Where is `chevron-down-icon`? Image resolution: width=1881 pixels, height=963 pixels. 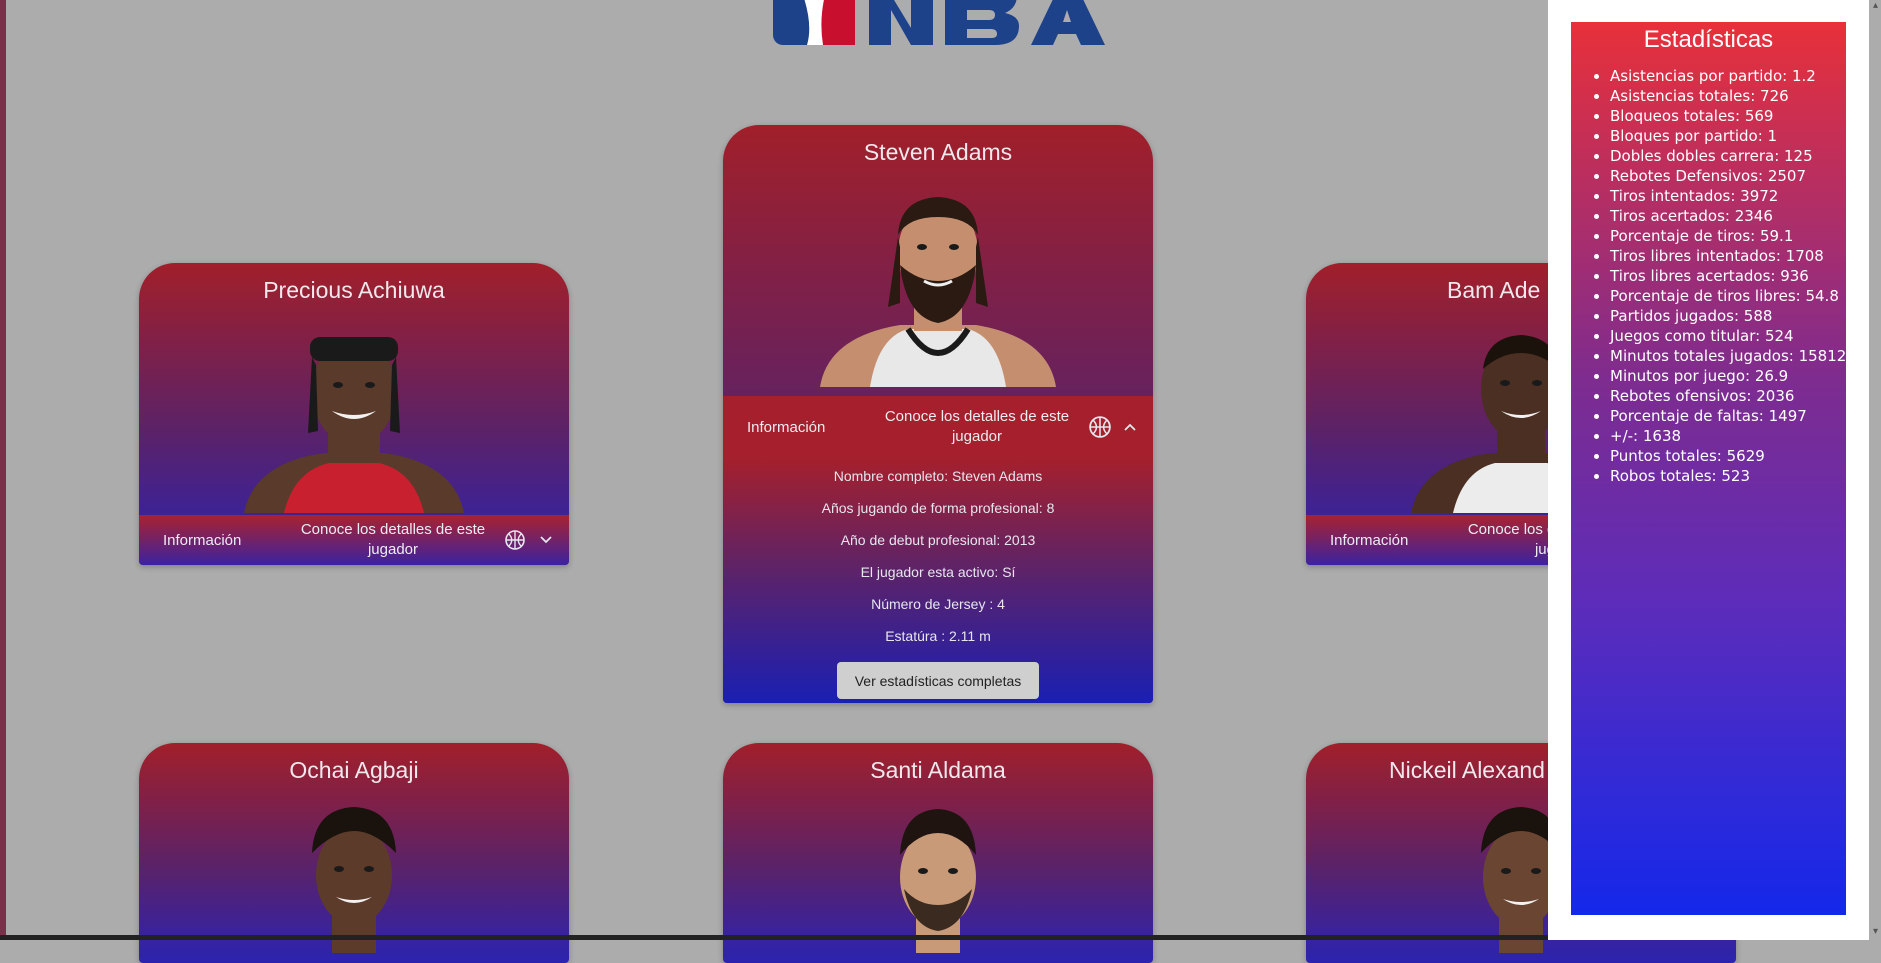
chevron-down-icon is located at coordinates (546, 540).